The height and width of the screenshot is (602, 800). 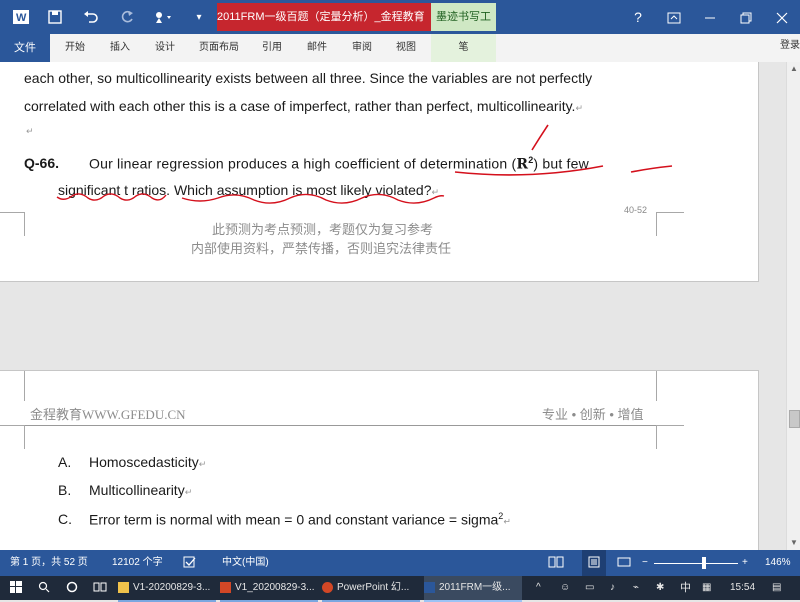 What do you see at coordinates (49, 563) in the screenshot?
I see `page-count: 第 1 页，共 52 页` at bounding box center [49, 563].